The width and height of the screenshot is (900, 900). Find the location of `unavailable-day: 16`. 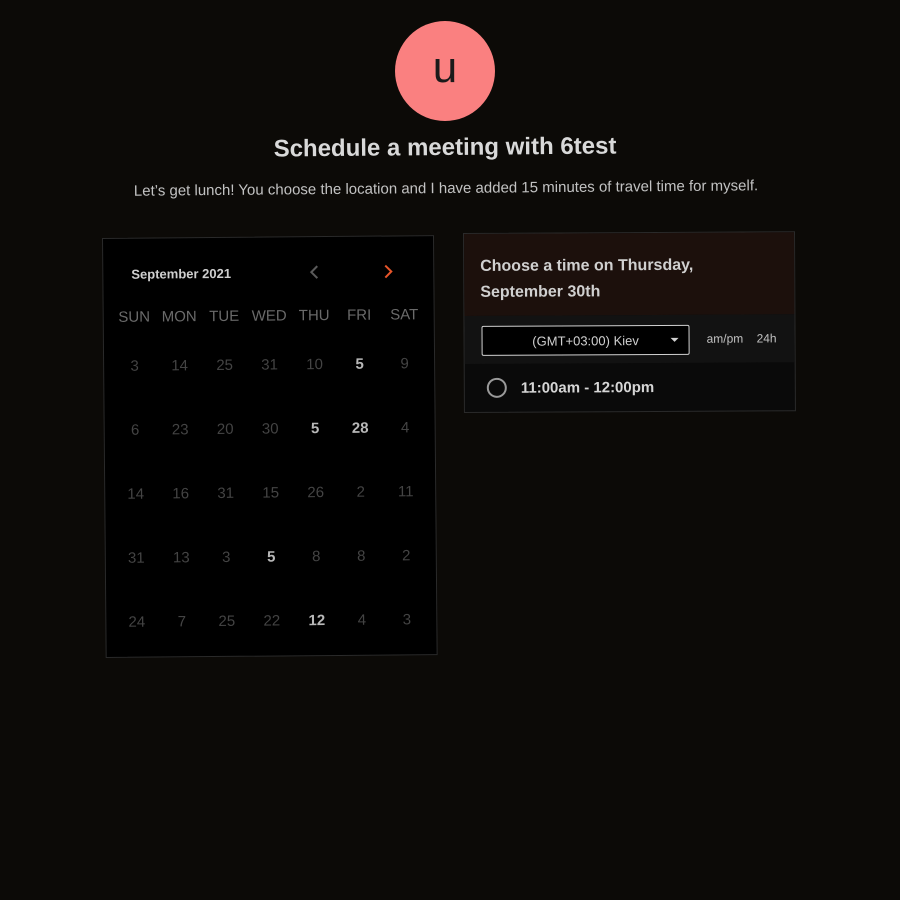

unavailable-day: 16 is located at coordinates (181, 494).